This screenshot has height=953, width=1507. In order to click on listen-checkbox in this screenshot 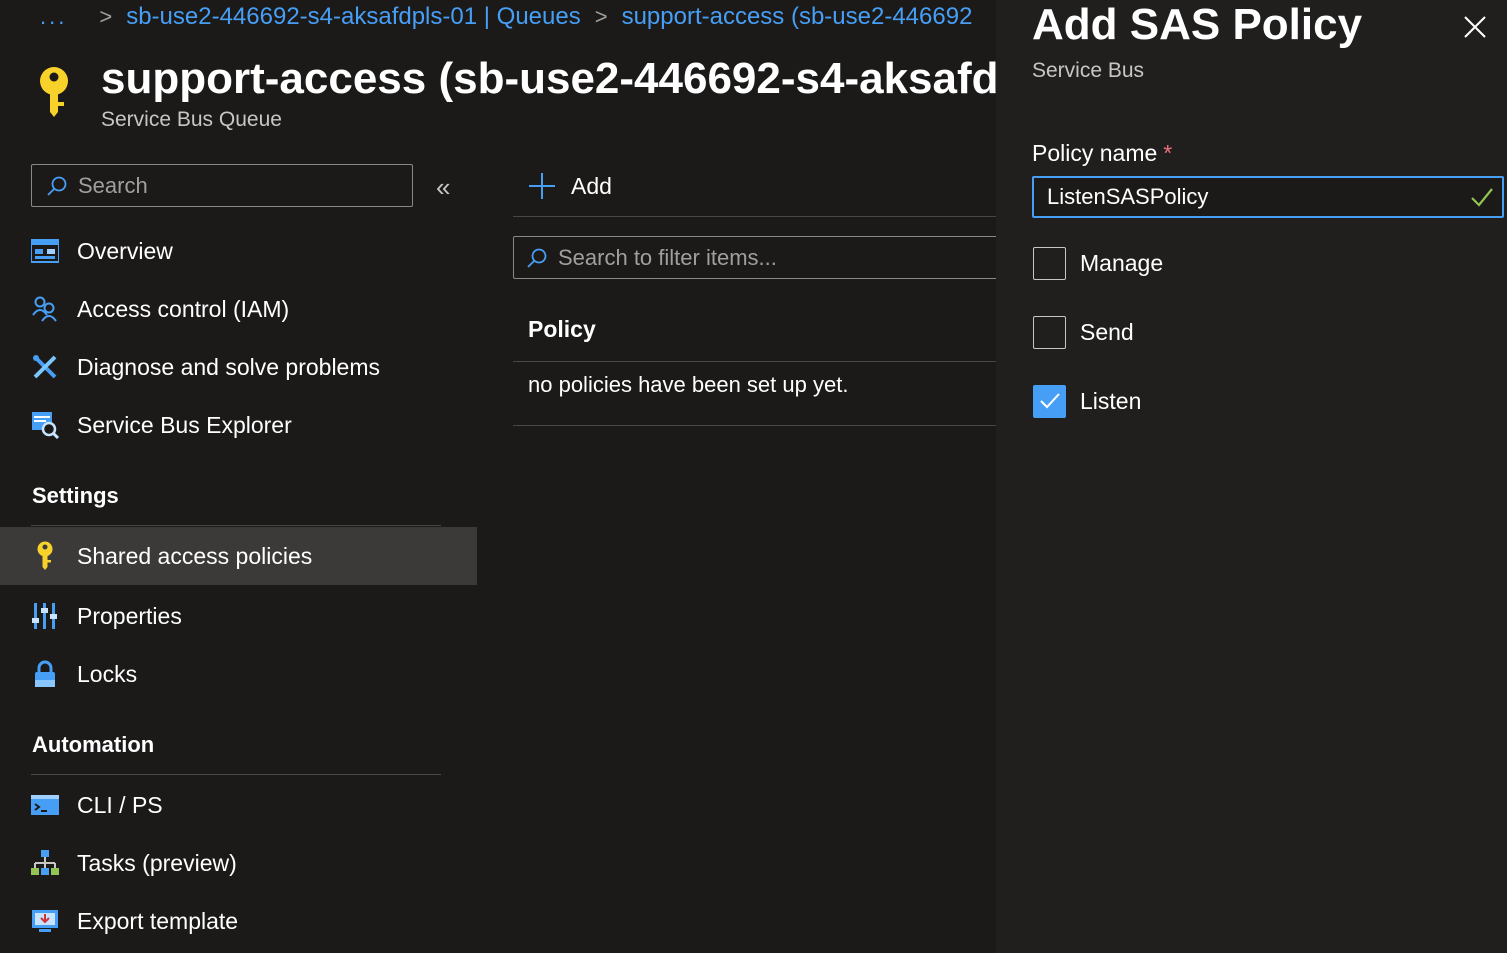, I will do `click(1049, 401)`.